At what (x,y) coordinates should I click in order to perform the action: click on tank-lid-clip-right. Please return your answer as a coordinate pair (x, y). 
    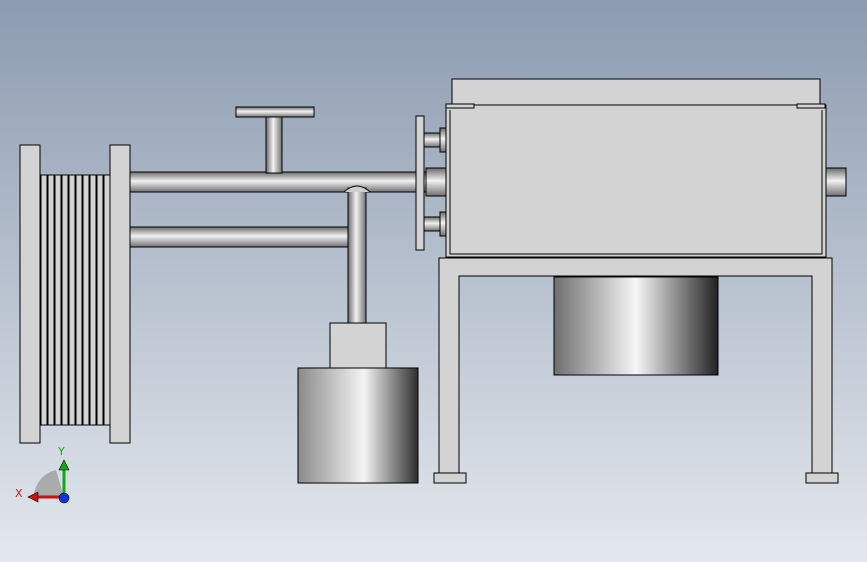
    Looking at the image, I should click on (811, 106).